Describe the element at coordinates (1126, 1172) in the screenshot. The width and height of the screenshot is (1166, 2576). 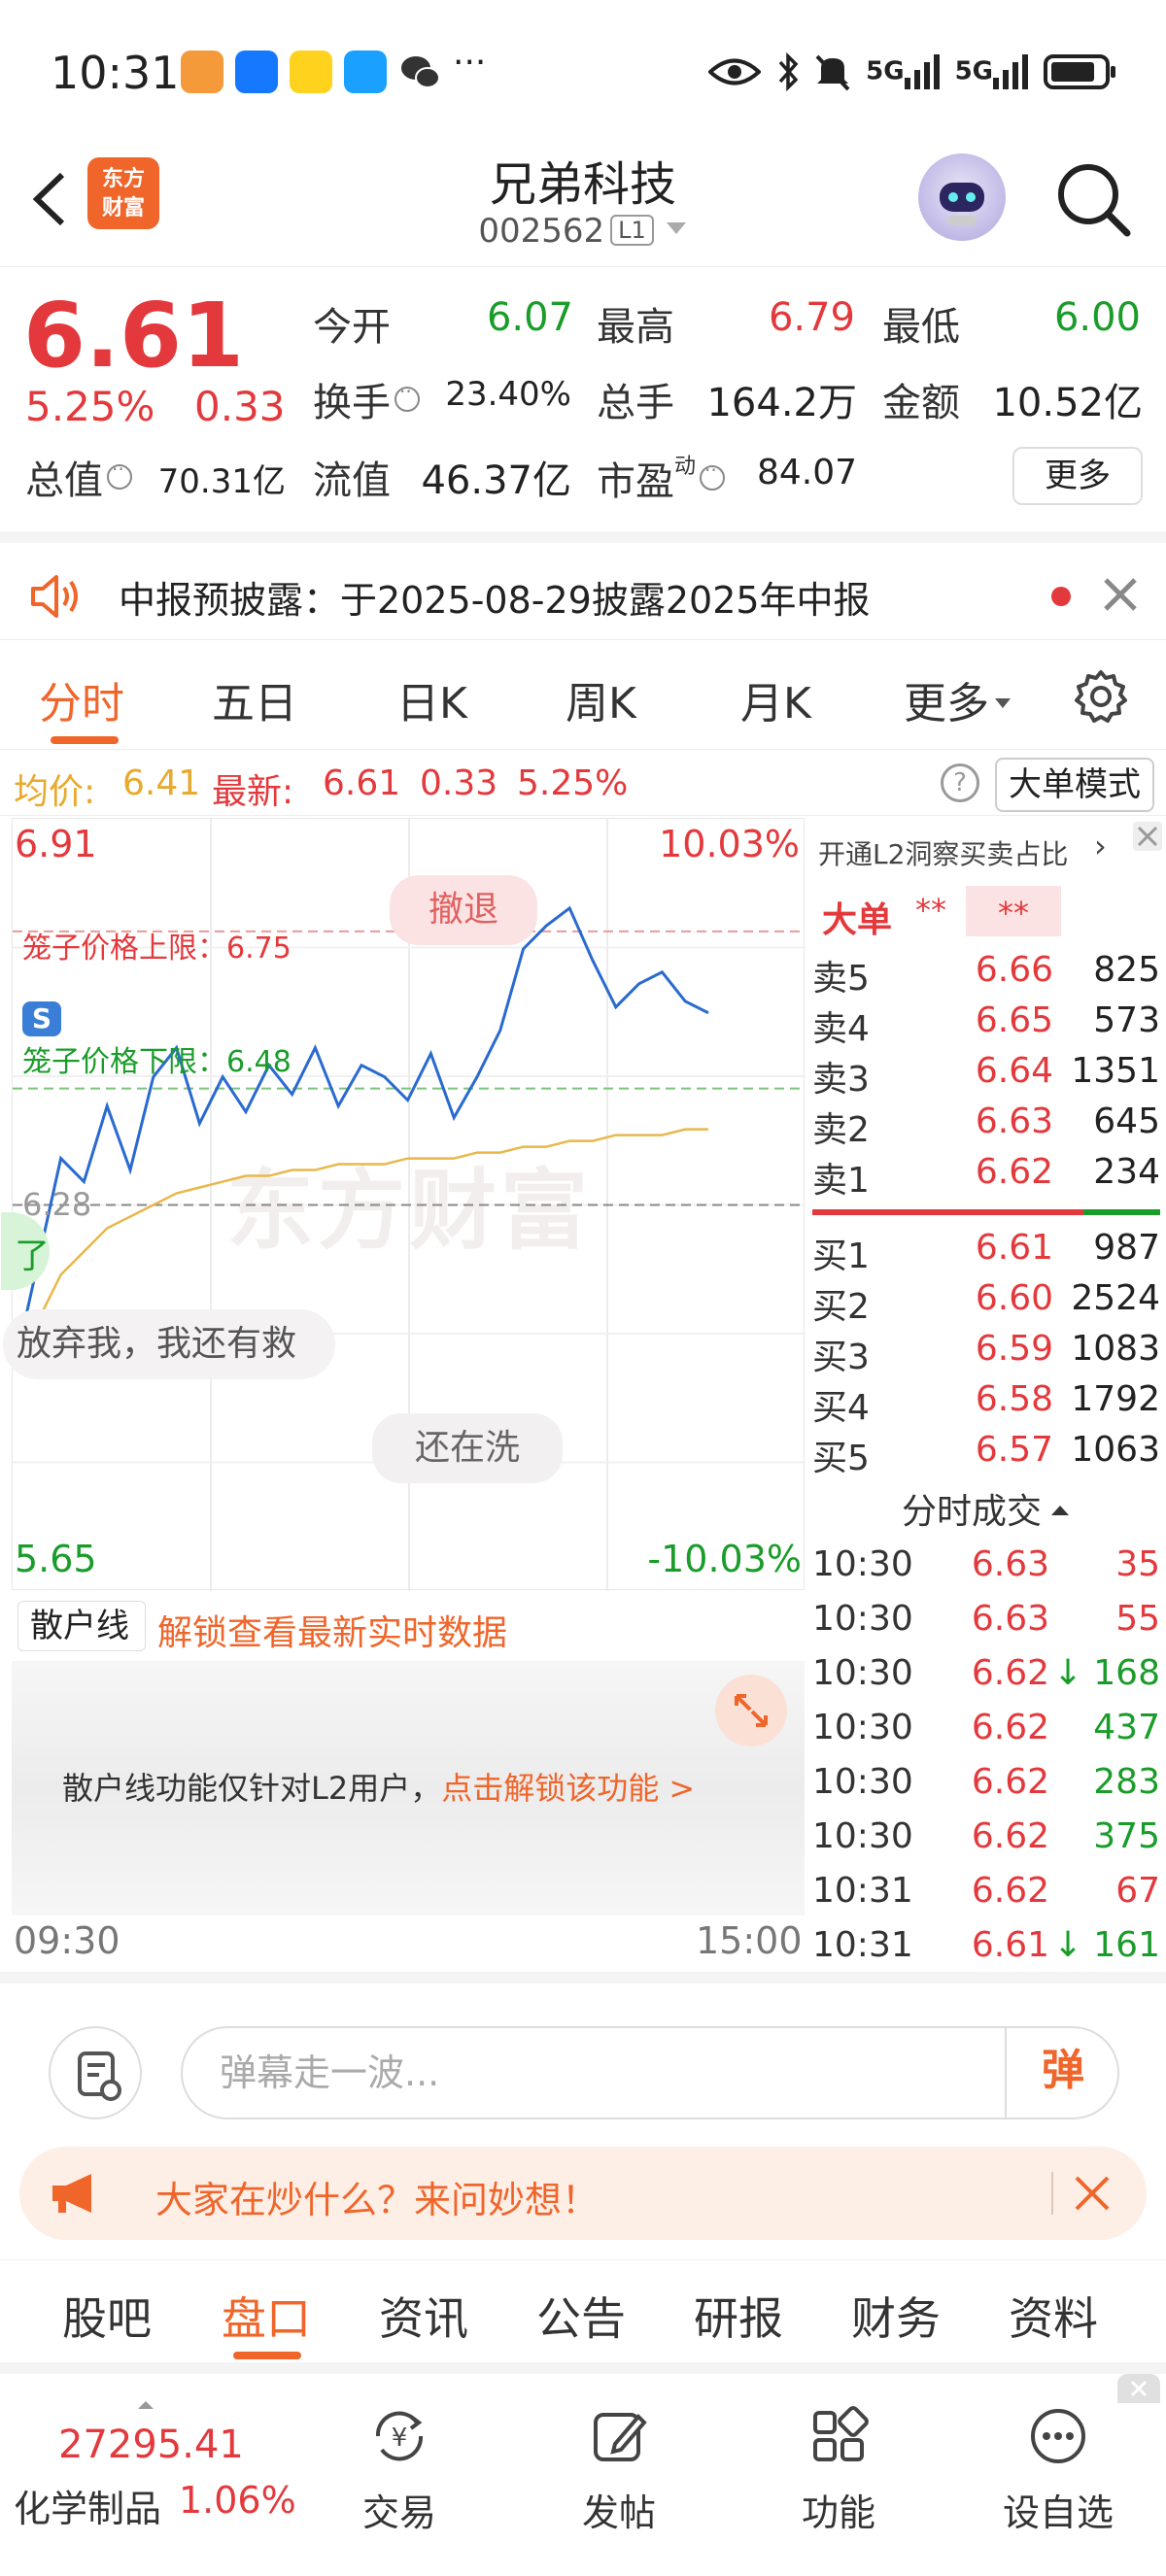
I see `level-volume: 234` at that location.